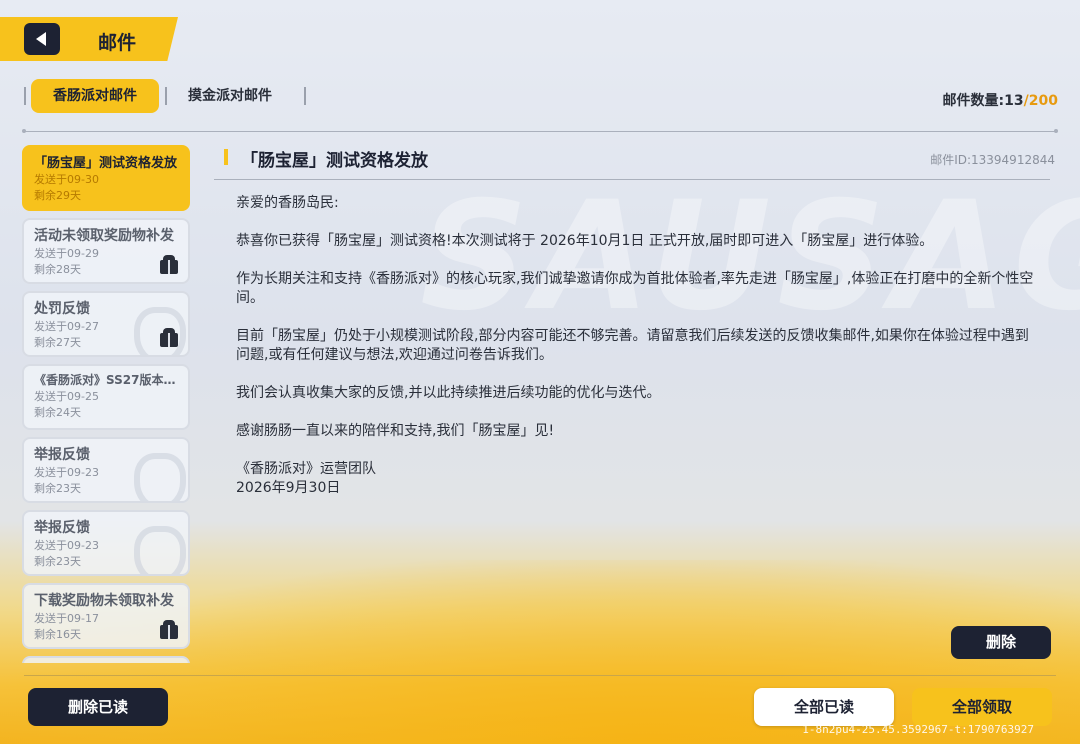 The image size is (1080, 744). I want to click on read-all-button: 全部已读, so click(824, 707).